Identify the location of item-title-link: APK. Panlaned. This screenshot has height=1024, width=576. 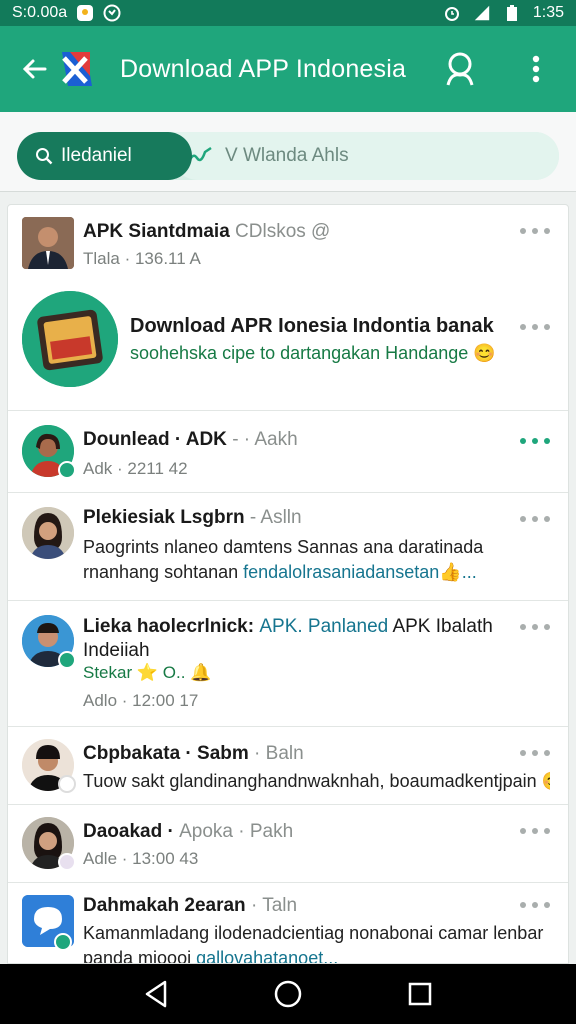
(323, 626).